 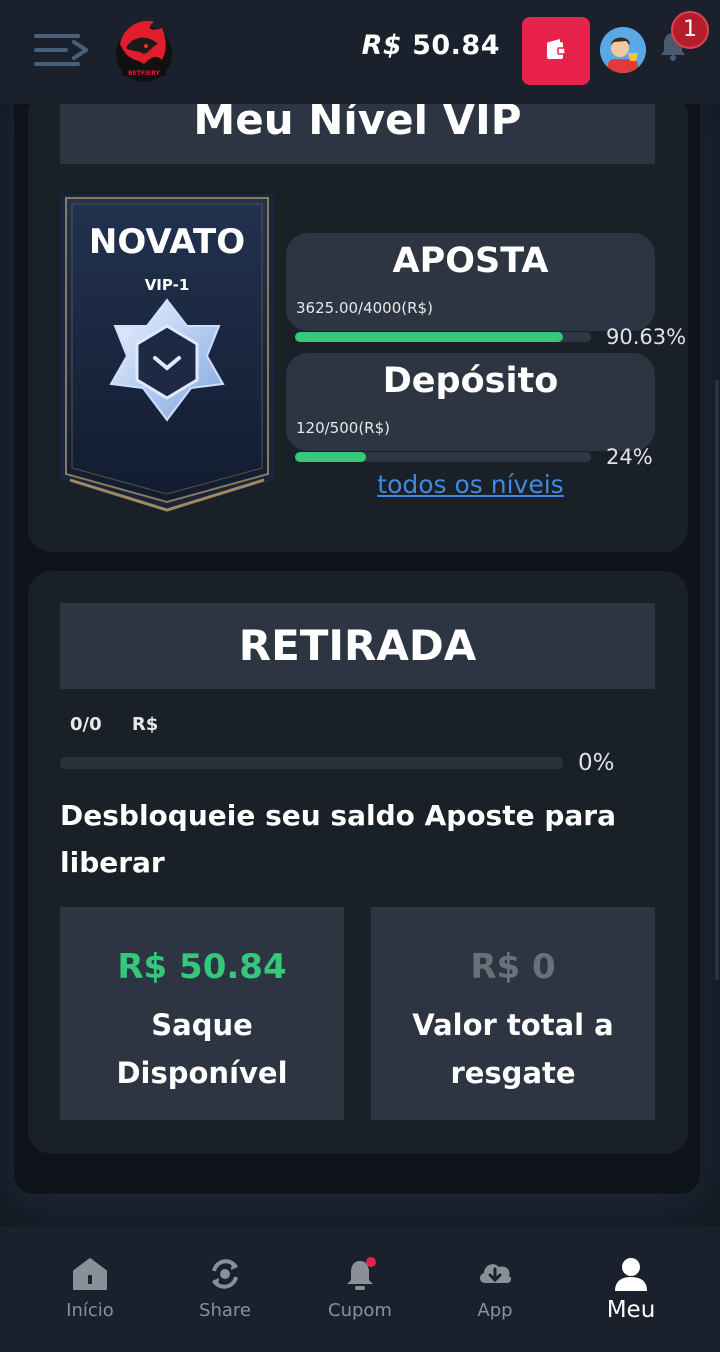 I want to click on deposit-progress-box: Depósito 120/500(R$), so click(x=470, y=402).